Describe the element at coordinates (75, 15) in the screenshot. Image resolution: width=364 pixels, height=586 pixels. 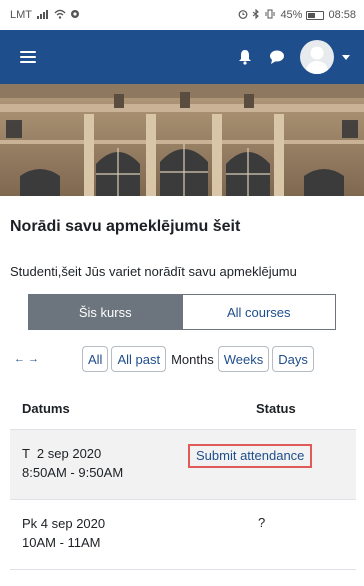
I see `sync-icon` at that location.